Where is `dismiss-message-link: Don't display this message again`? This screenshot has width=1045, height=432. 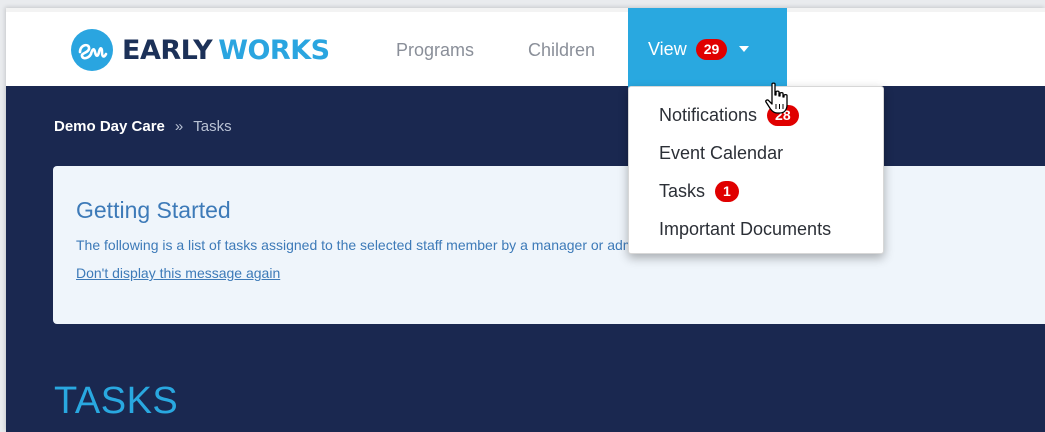 dismiss-message-link: Don't display this message again is located at coordinates (178, 273).